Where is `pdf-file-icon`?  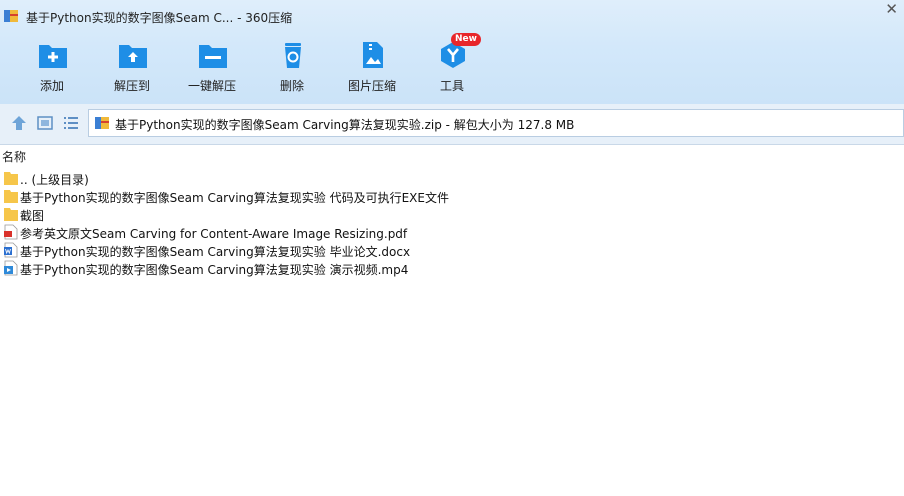 pdf-file-icon is located at coordinates (11, 232).